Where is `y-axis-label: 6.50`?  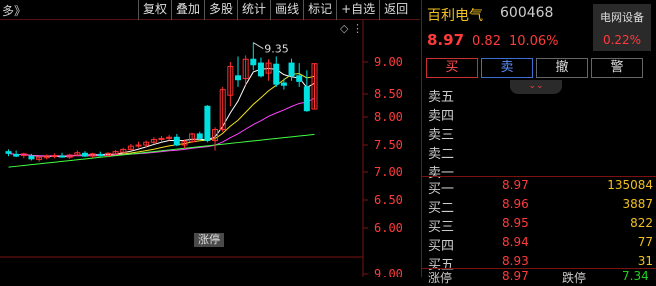 y-axis-label: 6.50 is located at coordinates (388, 200).